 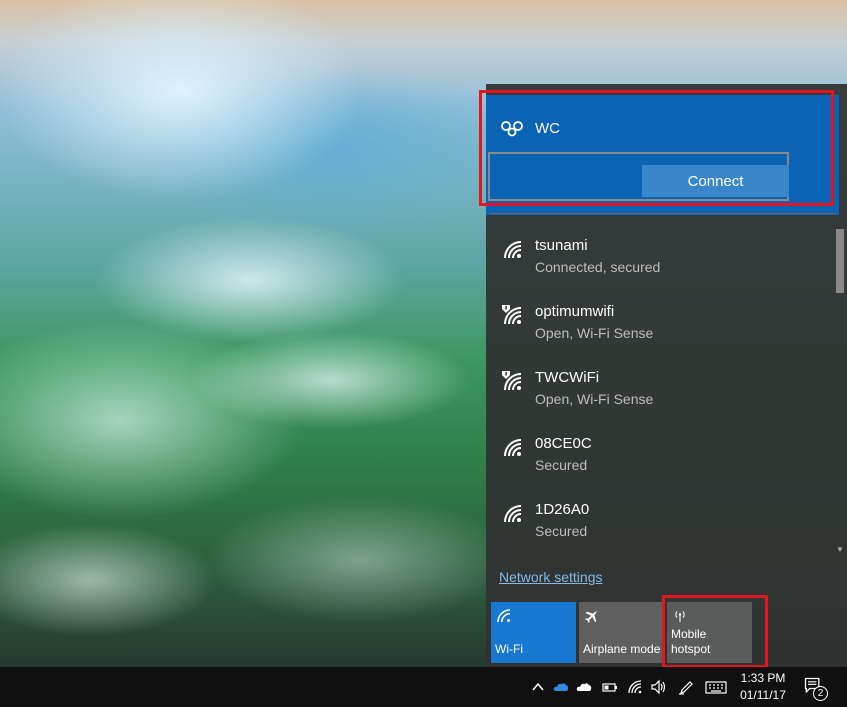 What do you see at coordinates (715, 631) in the screenshot?
I see `annotation-highlight-hotspot` at bounding box center [715, 631].